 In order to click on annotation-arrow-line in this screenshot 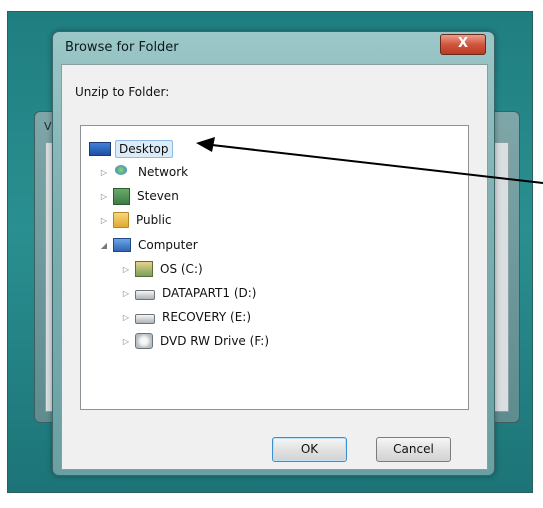, I will do `click(377, 164)`.